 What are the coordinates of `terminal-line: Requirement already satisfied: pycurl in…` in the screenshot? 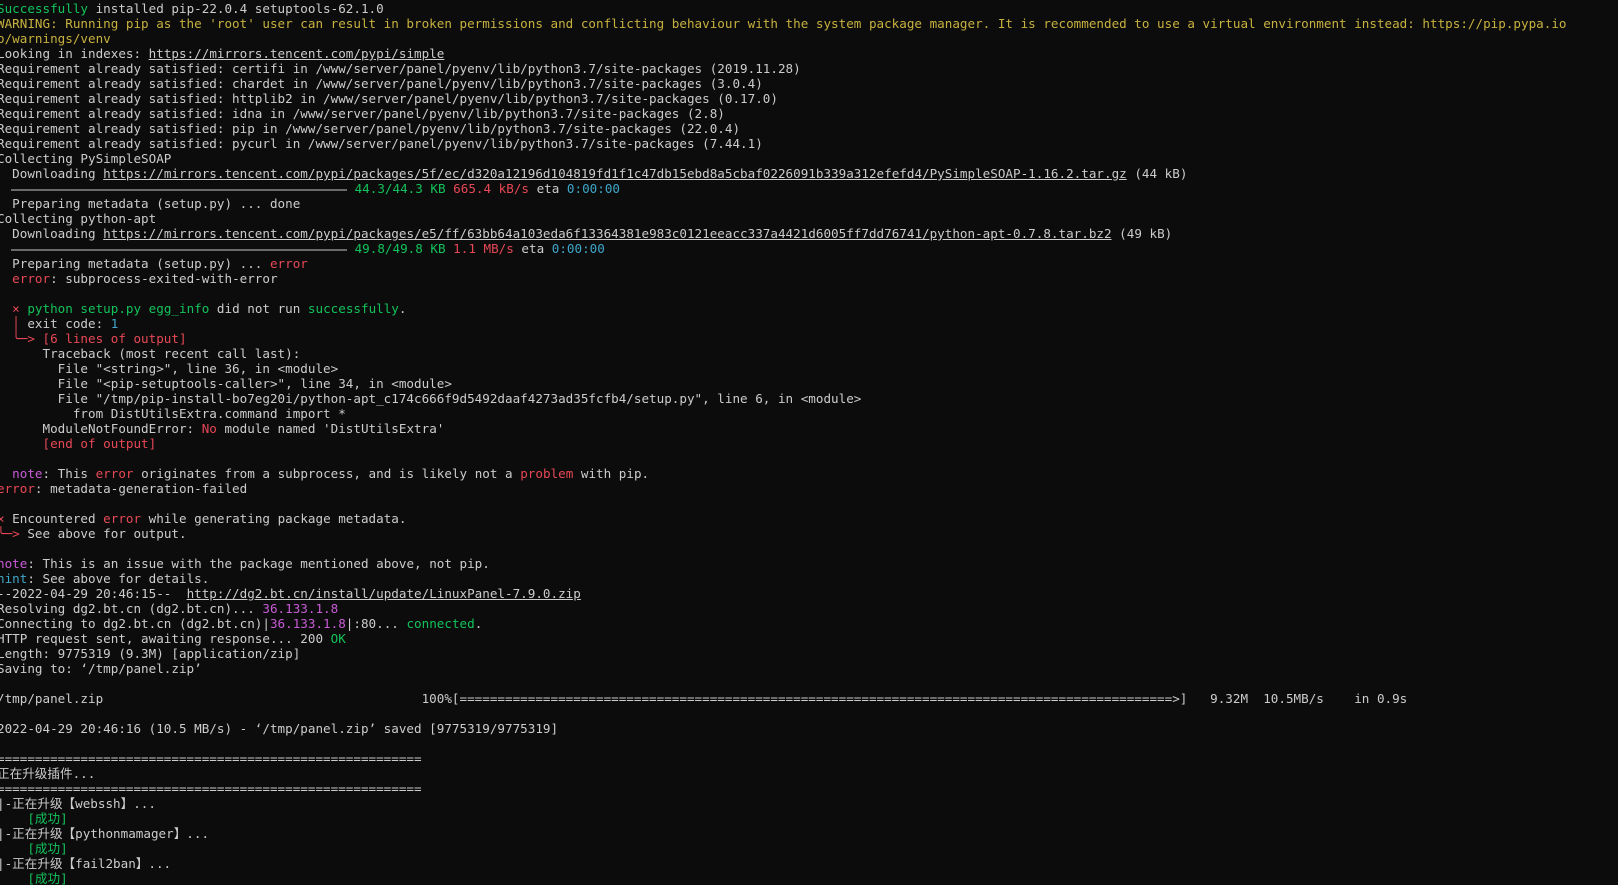 It's located at (809, 143).